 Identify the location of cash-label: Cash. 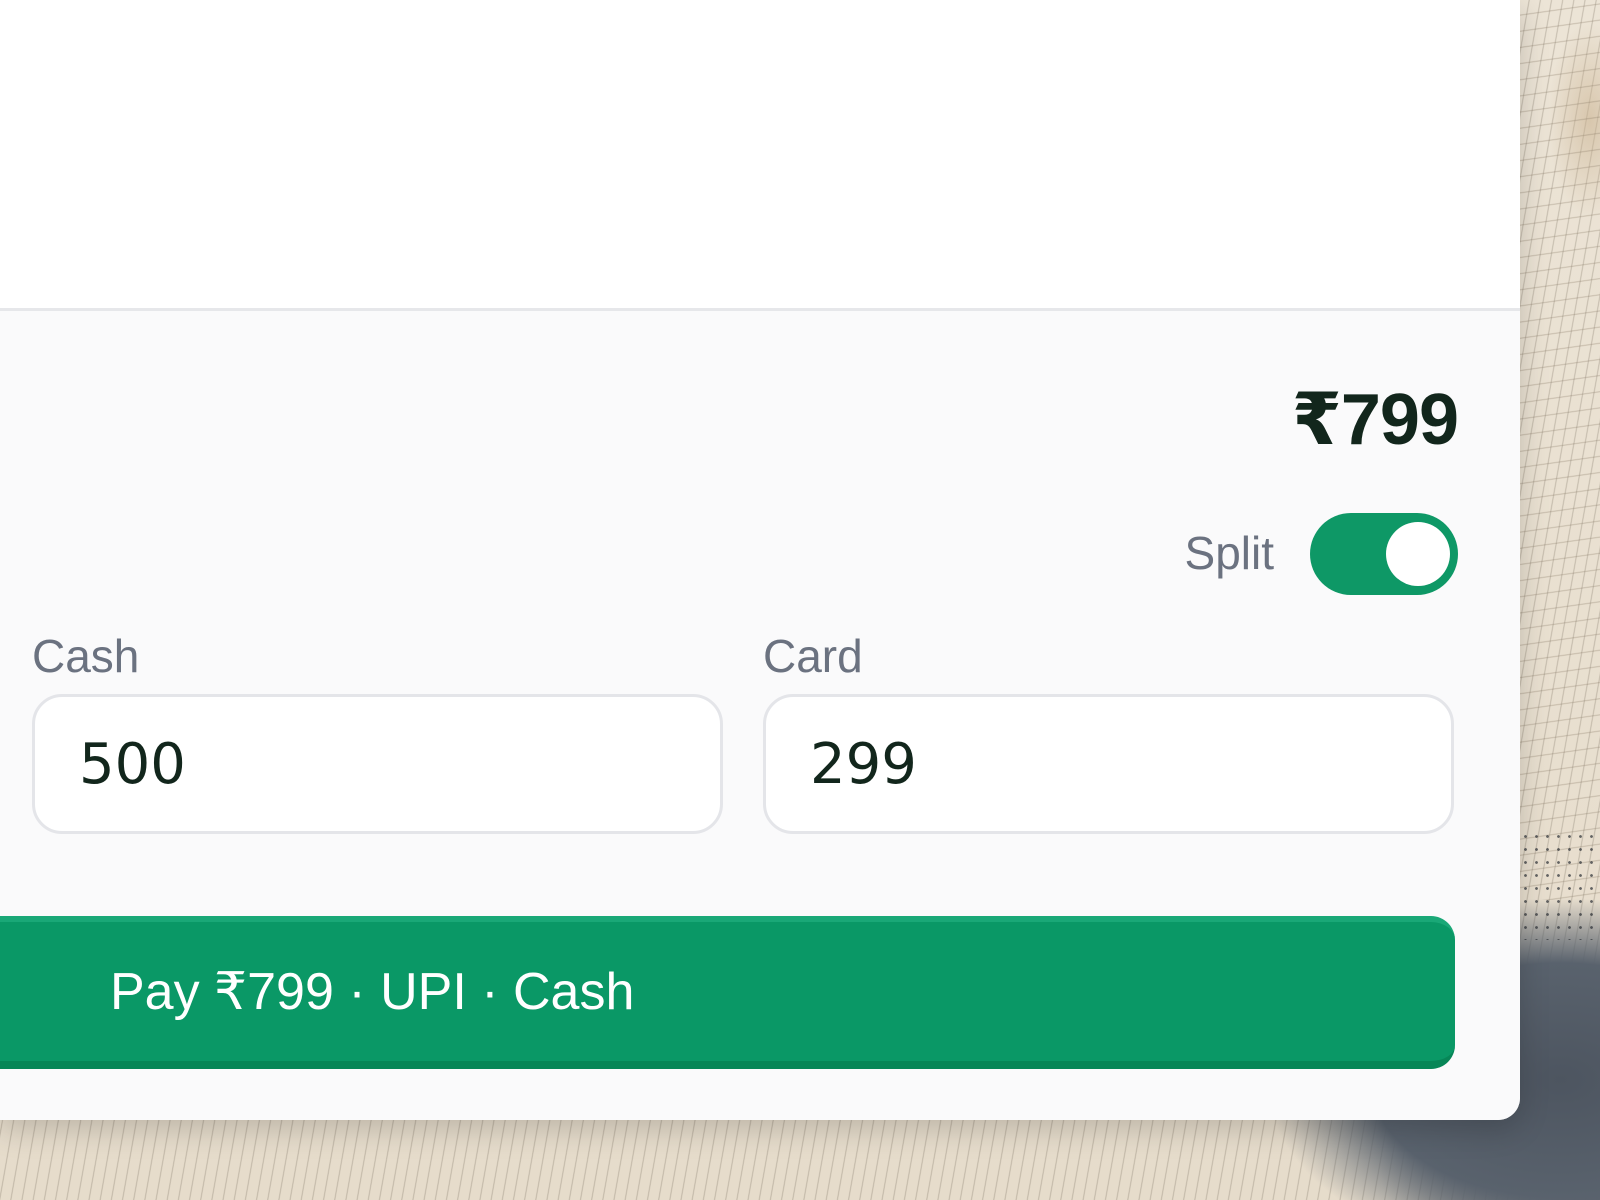
(86, 656).